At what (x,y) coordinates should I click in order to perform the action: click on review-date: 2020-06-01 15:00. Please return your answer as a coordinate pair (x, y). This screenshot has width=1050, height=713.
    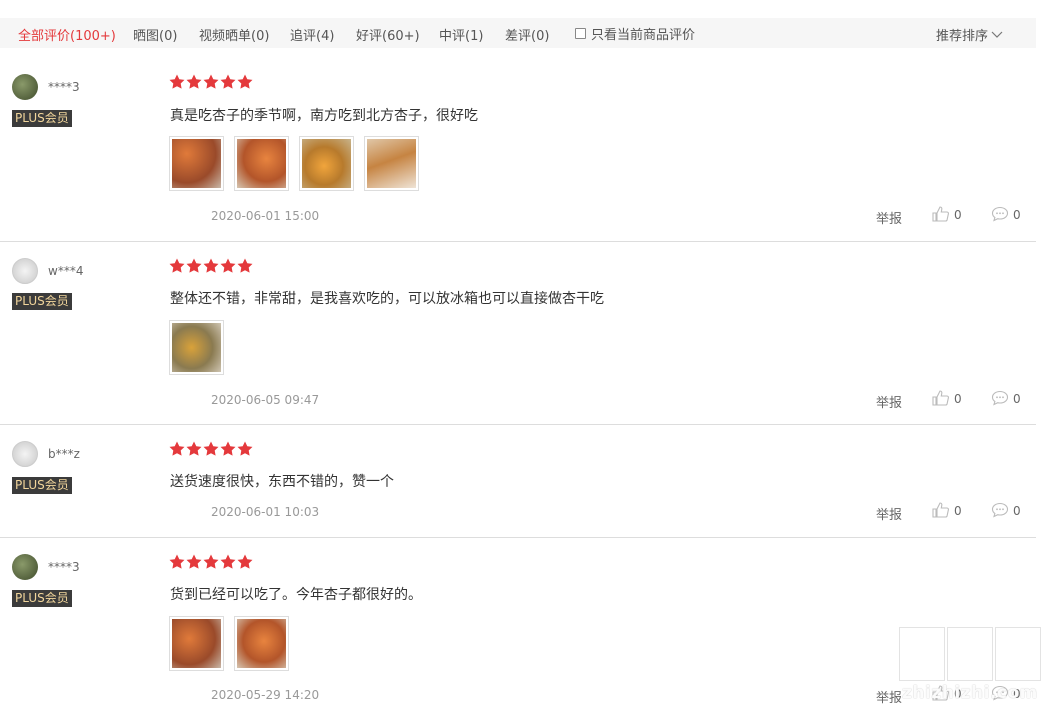
    Looking at the image, I should click on (265, 216).